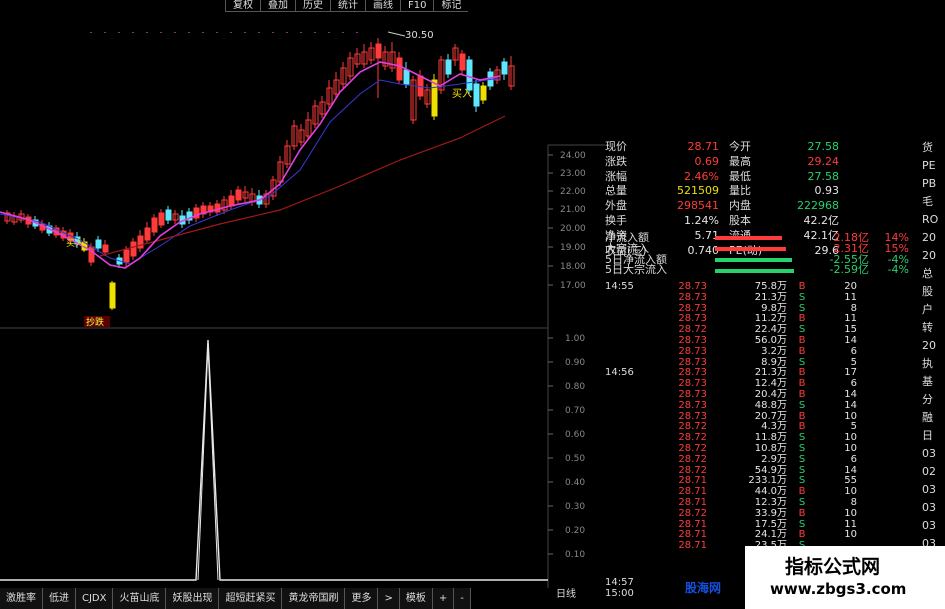 The image size is (945, 609). What do you see at coordinates (636, 270) in the screenshot?
I see `flow-label: 5日大宗流入` at bounding box center [636, 270].